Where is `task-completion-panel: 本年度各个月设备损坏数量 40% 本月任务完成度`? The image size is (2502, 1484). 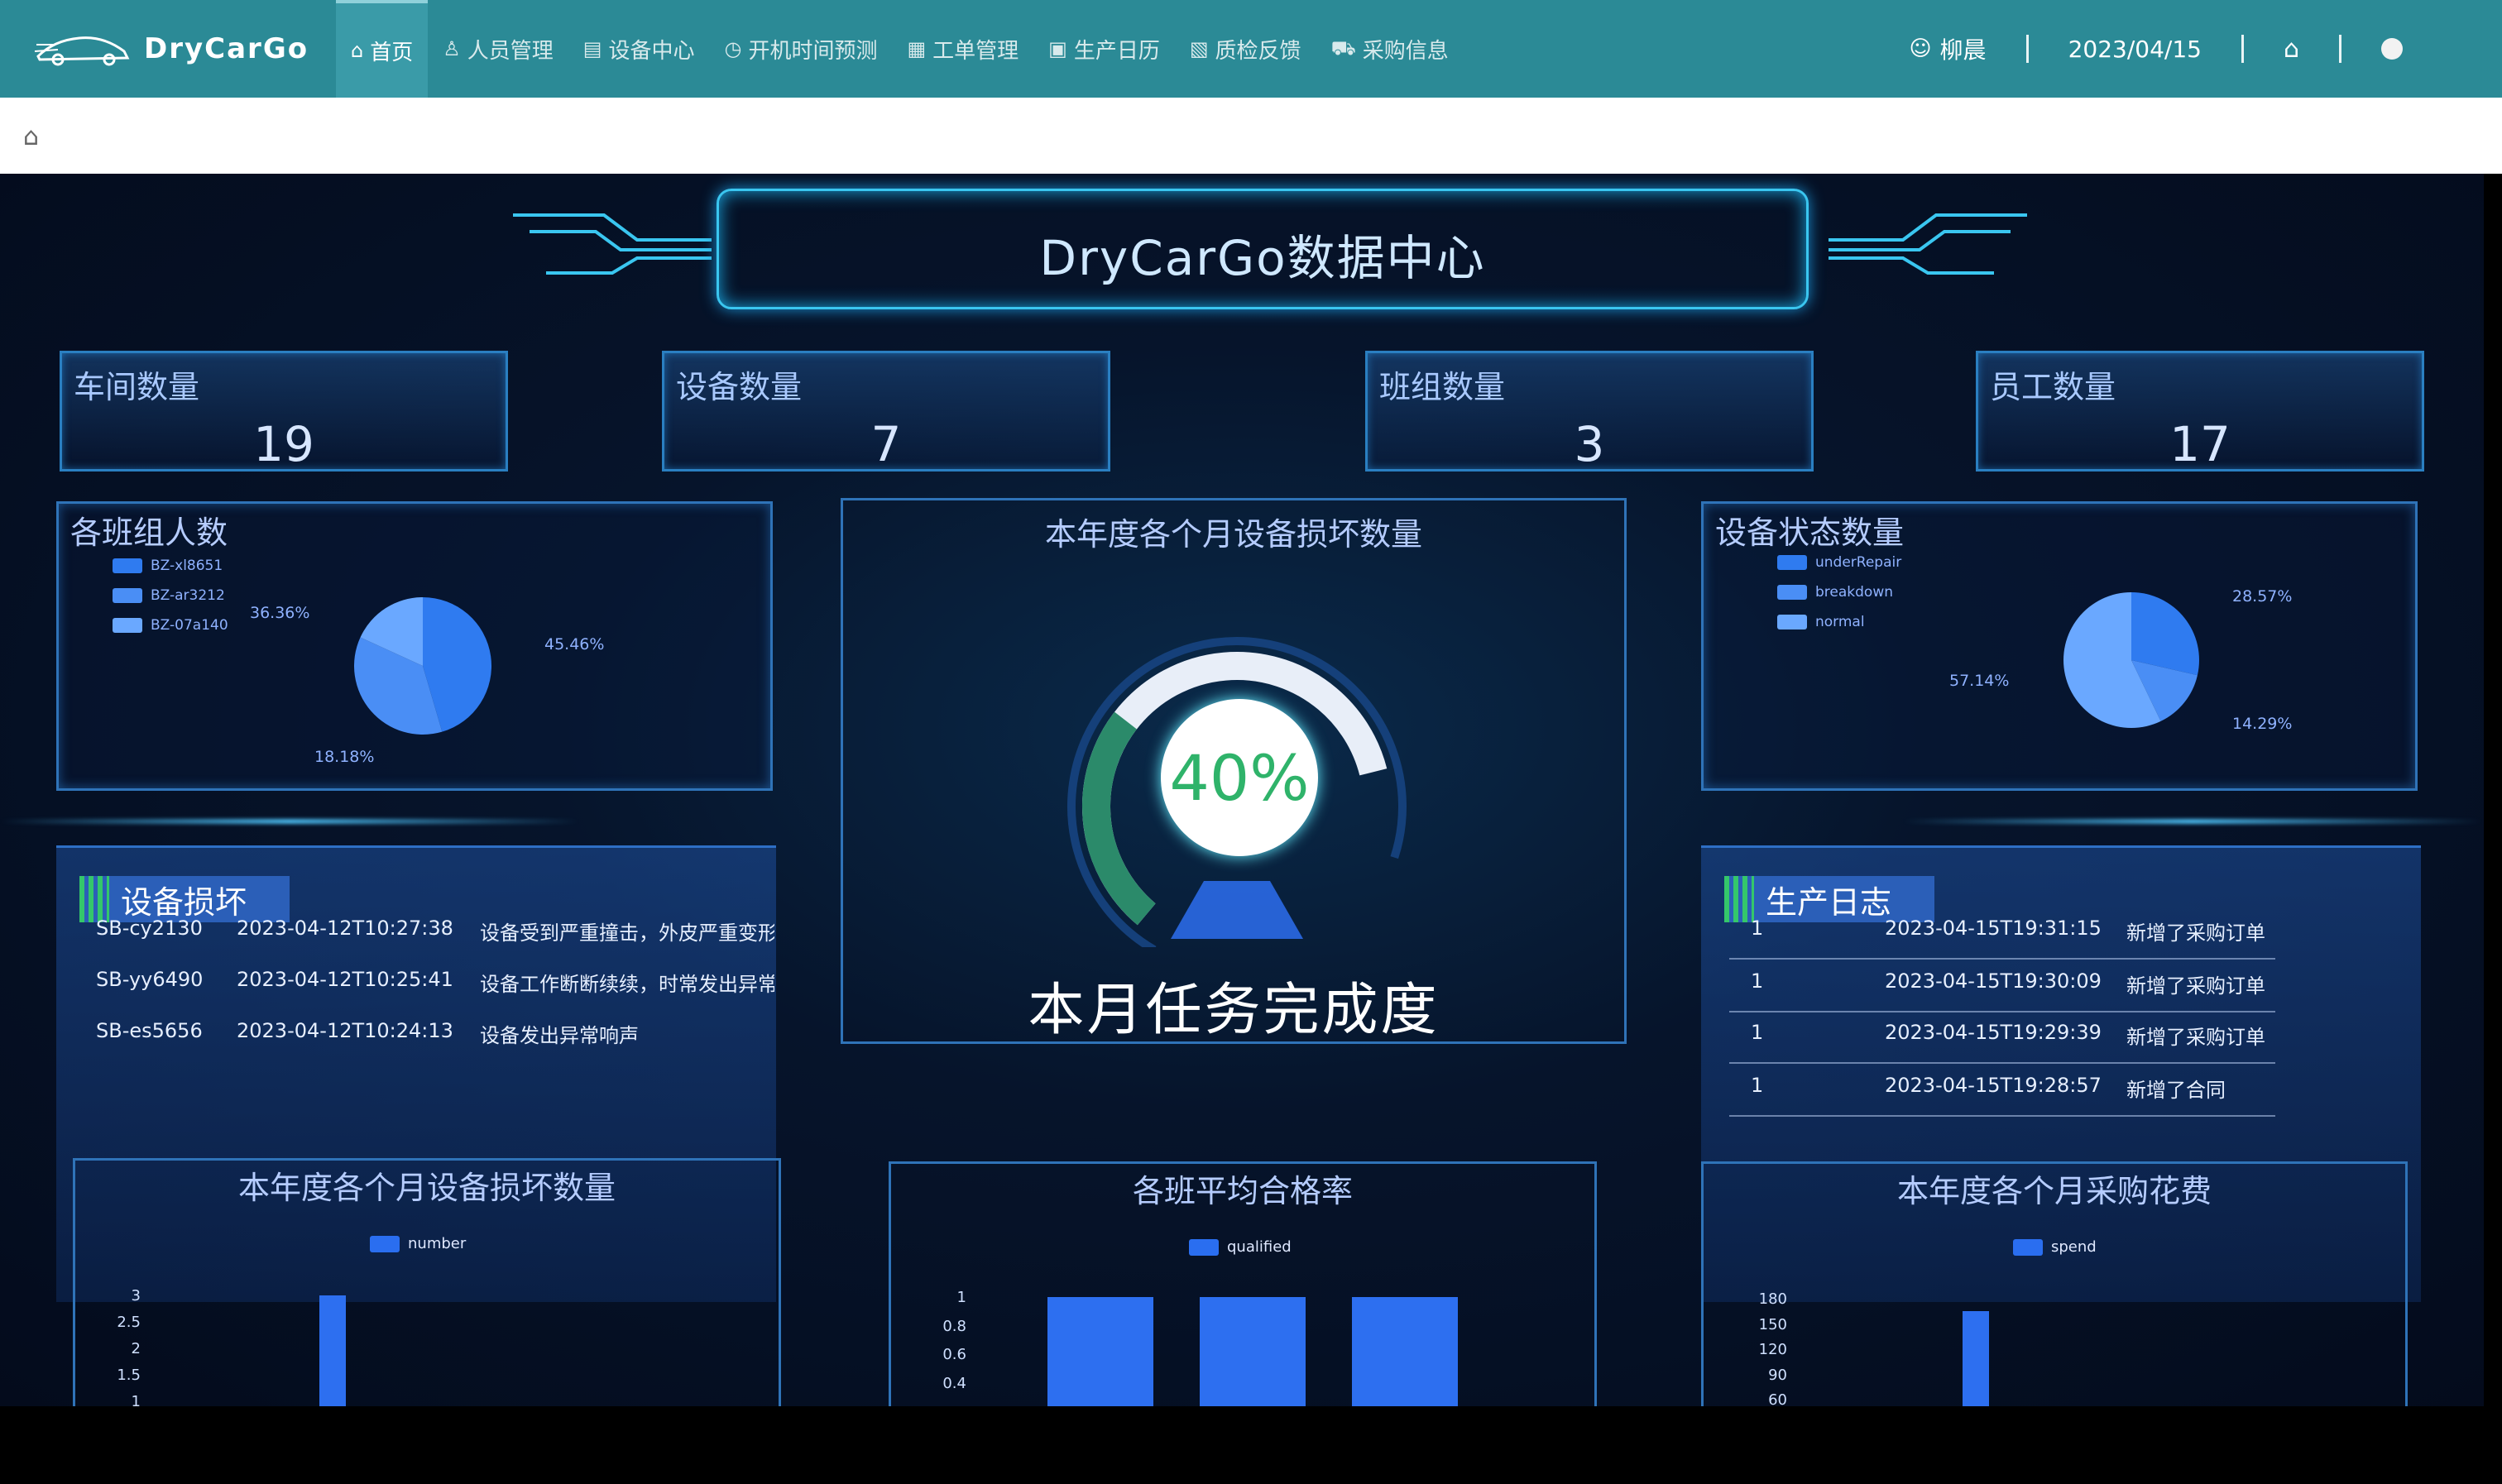 task-completion-panel: 本年度各个月设备损坏数量 40% 本月任务完成度 is located at coordinates (1234, 771).